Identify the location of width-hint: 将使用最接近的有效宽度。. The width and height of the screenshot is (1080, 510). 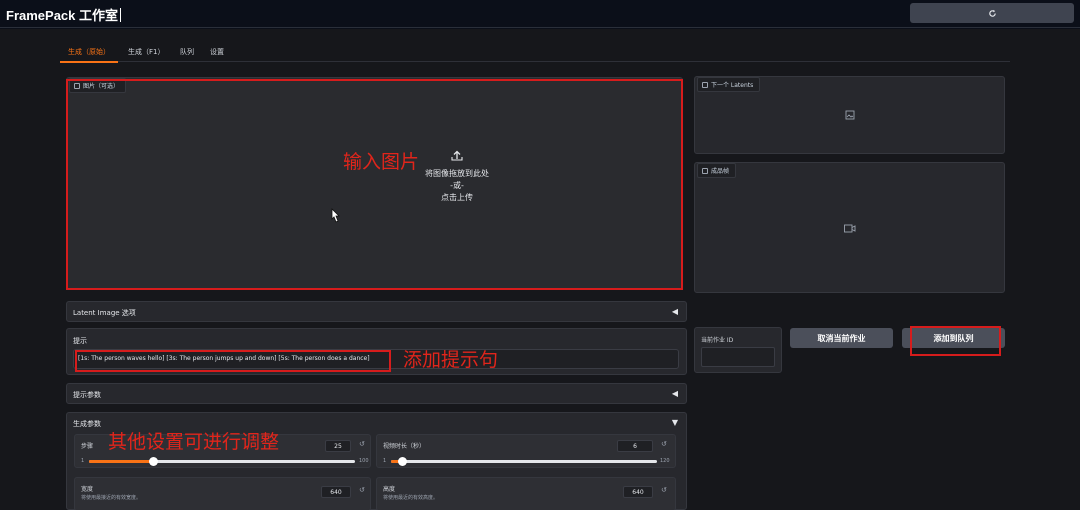
(111, 498).